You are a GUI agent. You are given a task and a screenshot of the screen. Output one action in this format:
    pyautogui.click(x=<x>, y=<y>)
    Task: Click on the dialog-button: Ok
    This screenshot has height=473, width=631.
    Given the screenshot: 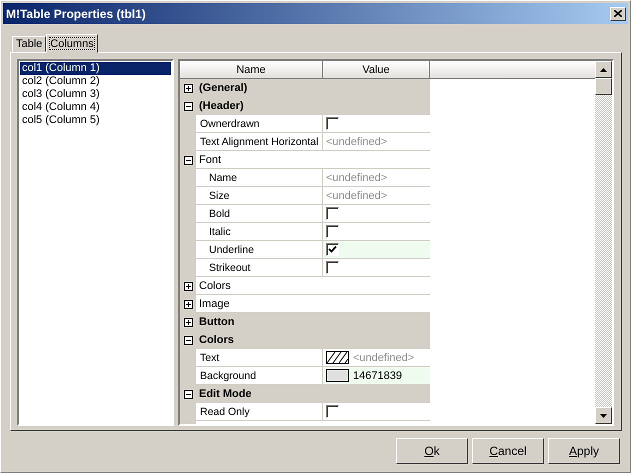 What is the action you would take?
    pyautogui.click(x=432, y=451)
    